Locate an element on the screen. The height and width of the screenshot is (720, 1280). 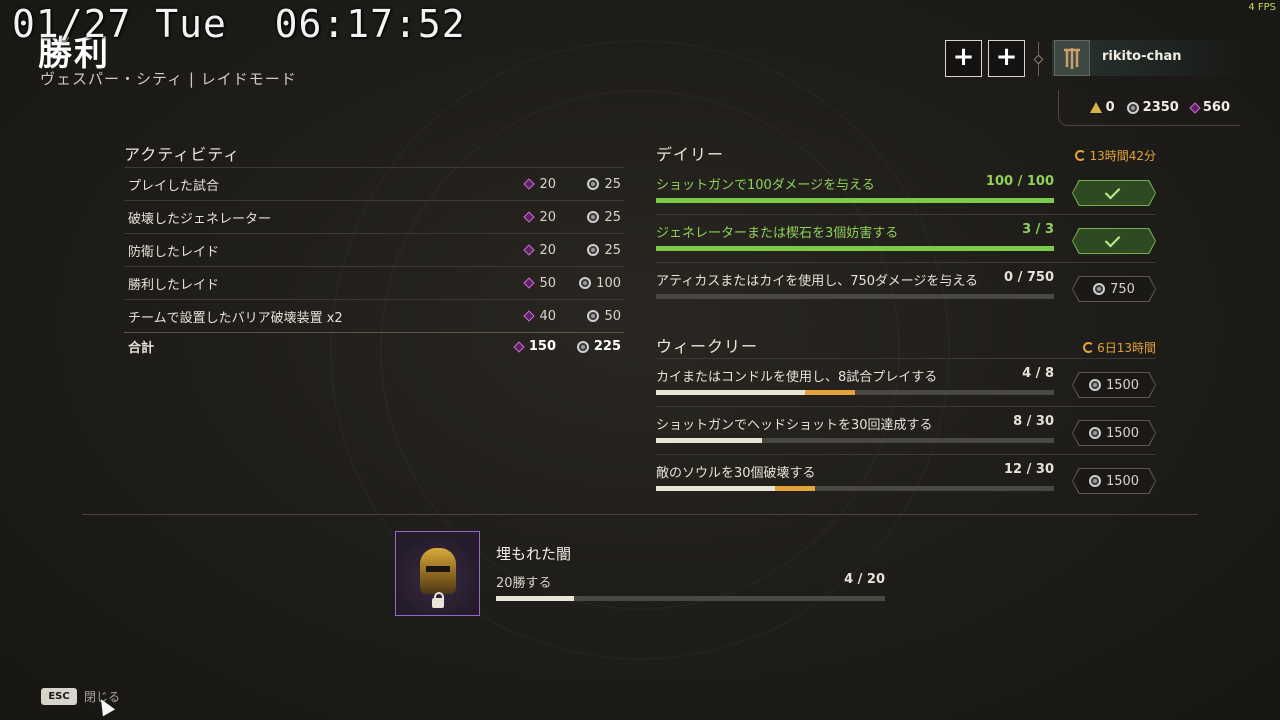
daily-quest-2: ジェネレーターまたは楔石を3個妨害する 3 / 3 is located at coordinates (906, 237).